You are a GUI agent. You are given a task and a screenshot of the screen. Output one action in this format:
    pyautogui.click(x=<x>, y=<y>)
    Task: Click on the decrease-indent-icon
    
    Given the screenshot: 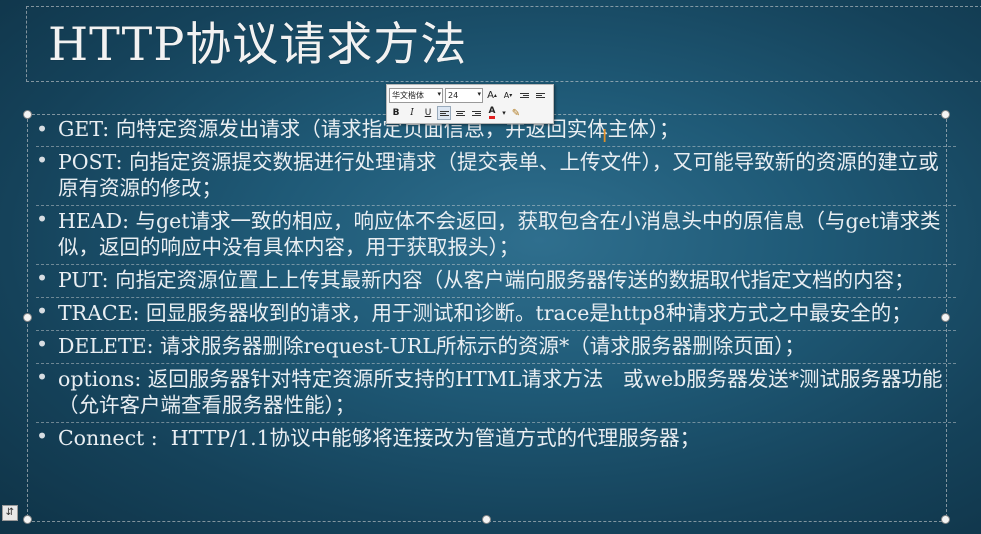 What is the action you would take?
    pyautogui.click(x=524, y=95)
    